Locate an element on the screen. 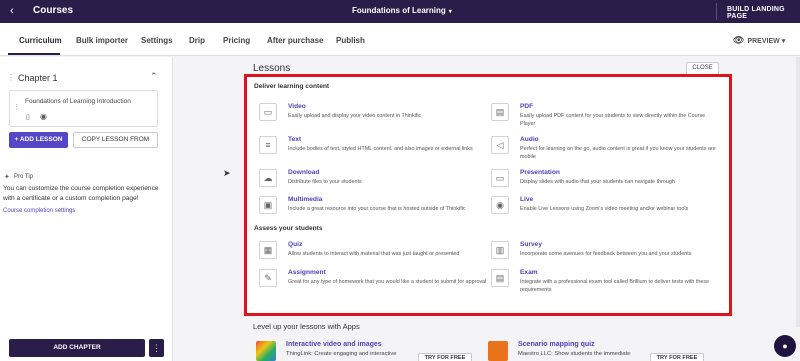 The height and width of the screenshot is (361, 800). more-options-button: ⋮ is located at coordinates (156, 348).